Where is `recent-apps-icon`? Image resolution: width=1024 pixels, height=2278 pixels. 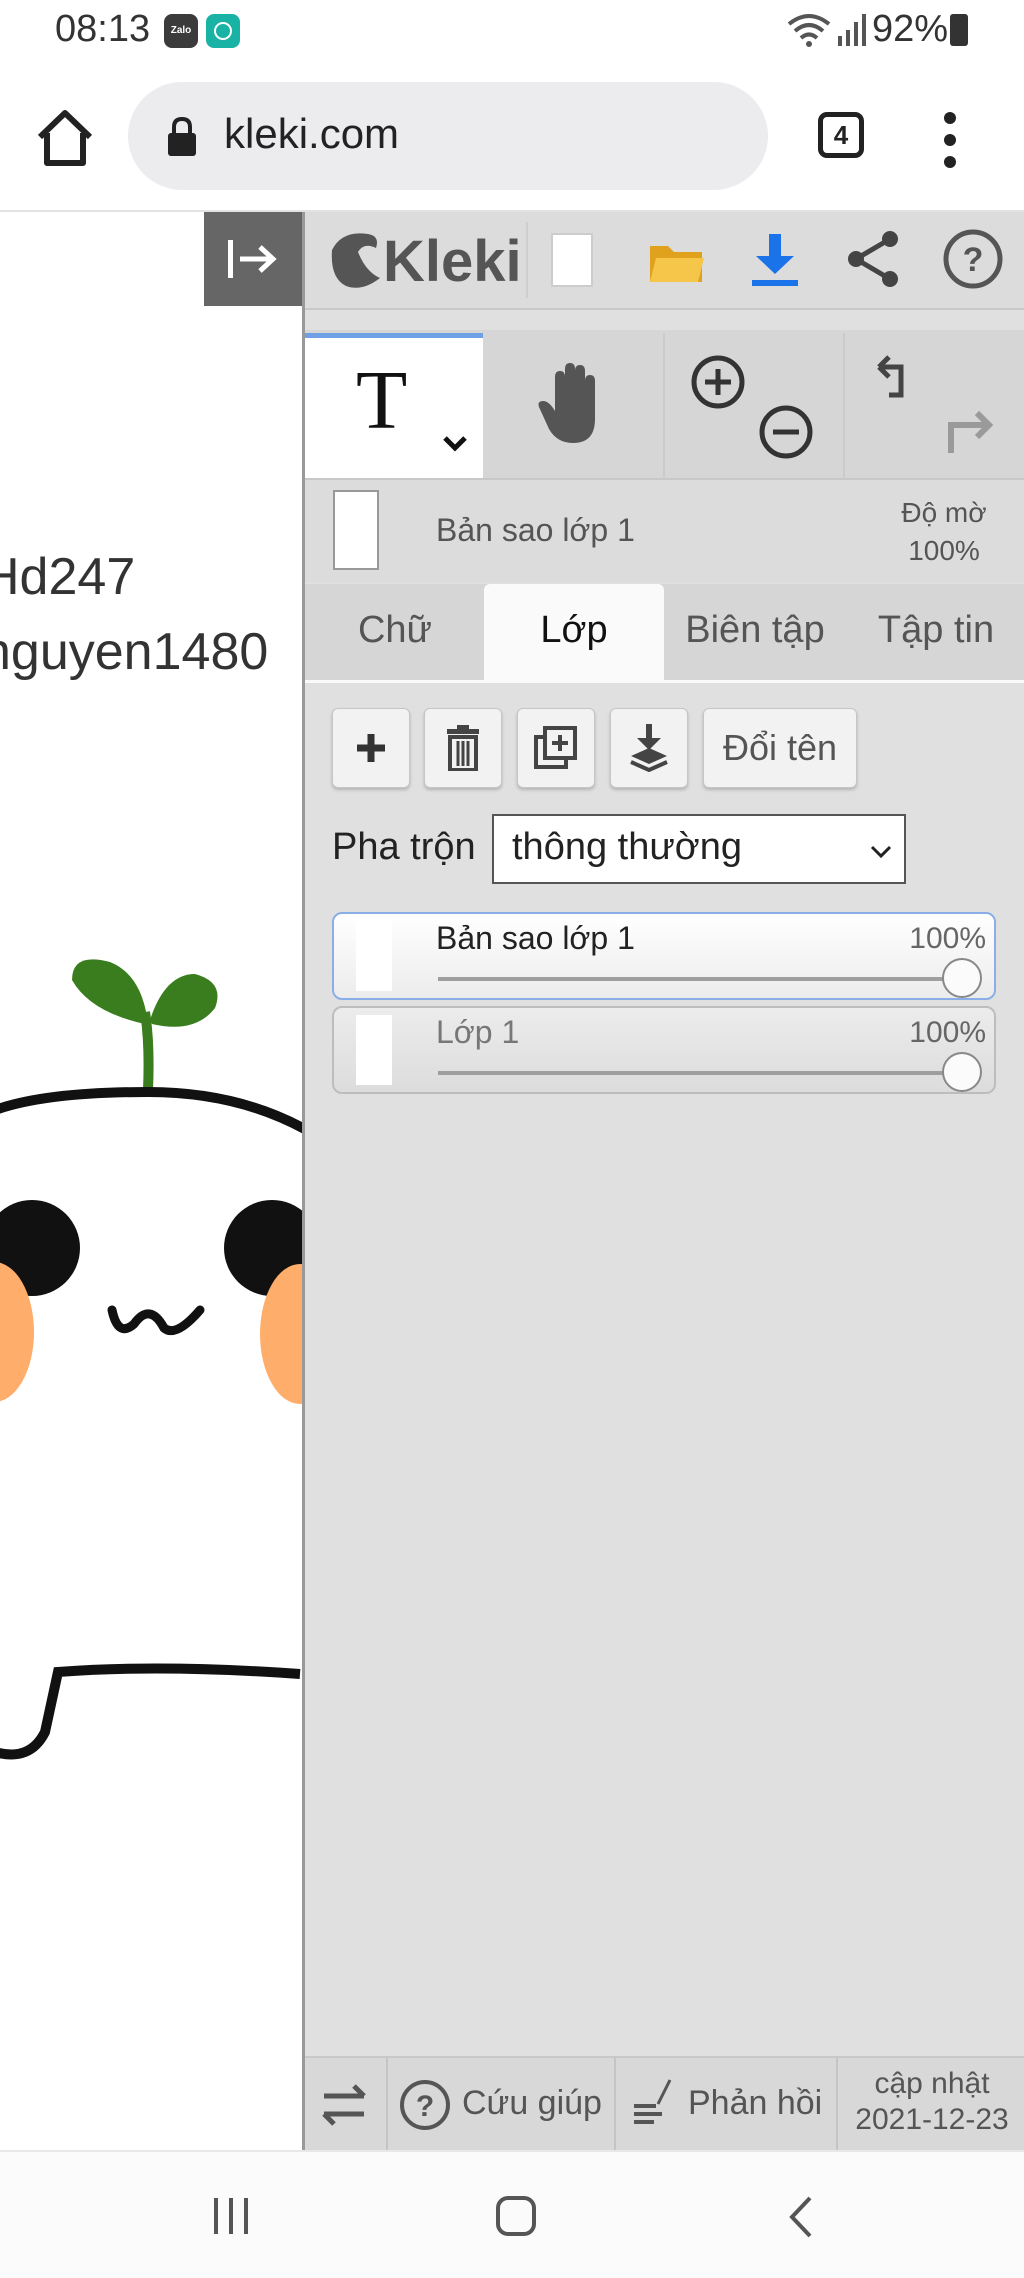 recent-apps-icon is located at coordinates (231, 2216).